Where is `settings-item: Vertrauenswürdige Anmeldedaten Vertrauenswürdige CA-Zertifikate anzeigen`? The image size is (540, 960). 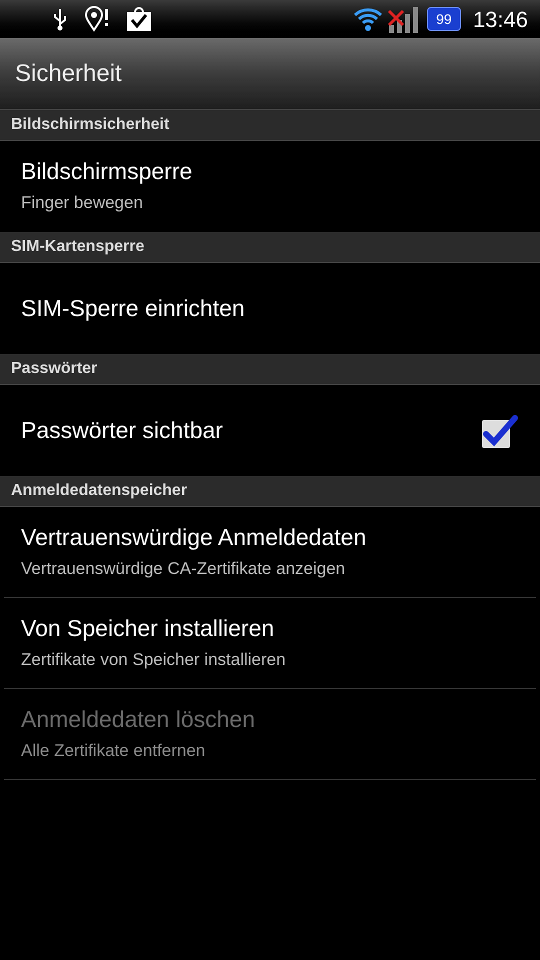 settings-item: Vertrauenswürdige Anmeldedaten Vertrauenswürdige CA-Zertifikate anzeigen is located at coordinates (270, 552).